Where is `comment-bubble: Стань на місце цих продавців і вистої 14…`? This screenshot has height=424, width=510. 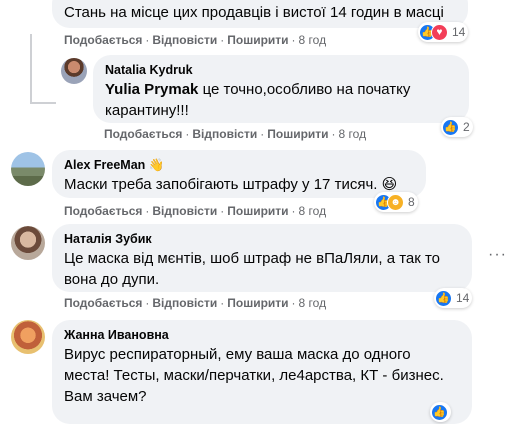
comment-bubble: Стань на місце цих продавців і вистої 14… is located at coordinates (260, 14).